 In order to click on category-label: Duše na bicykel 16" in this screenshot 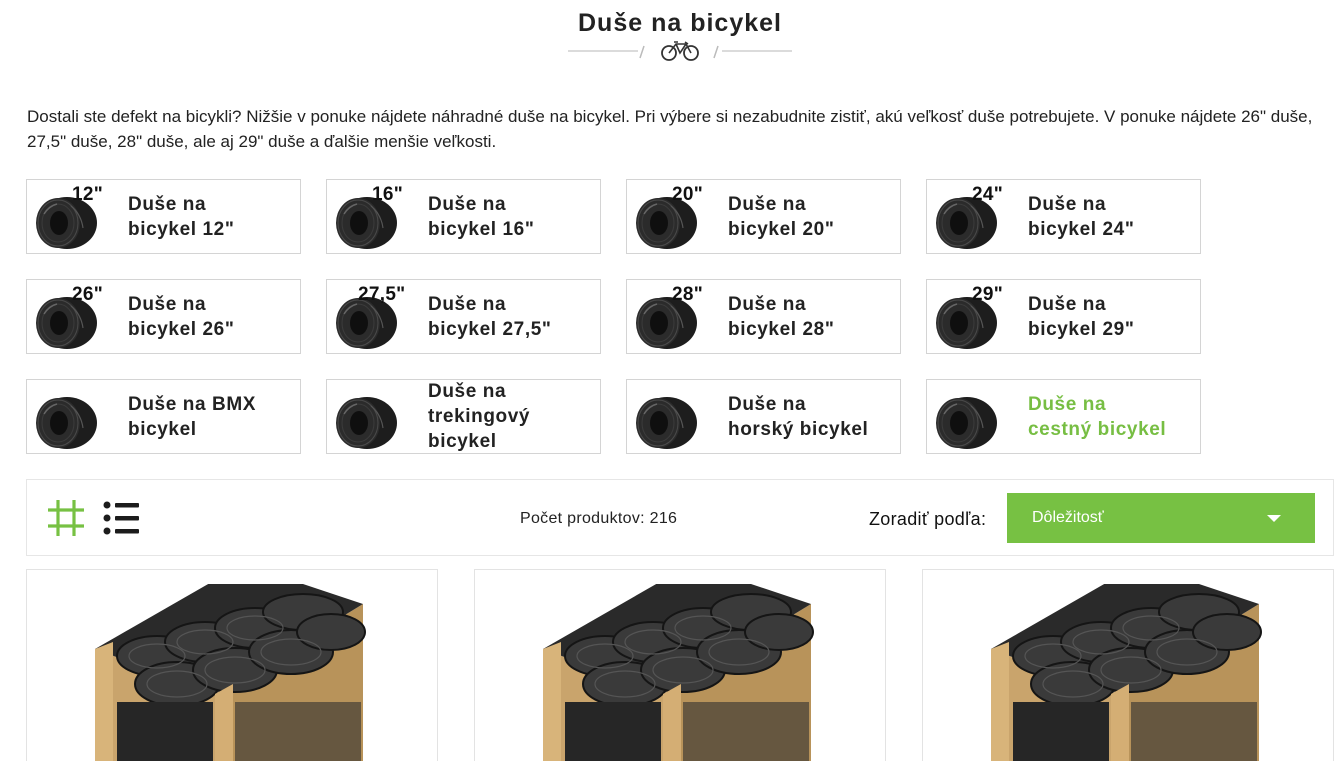, I will do `click(481, 216)`.